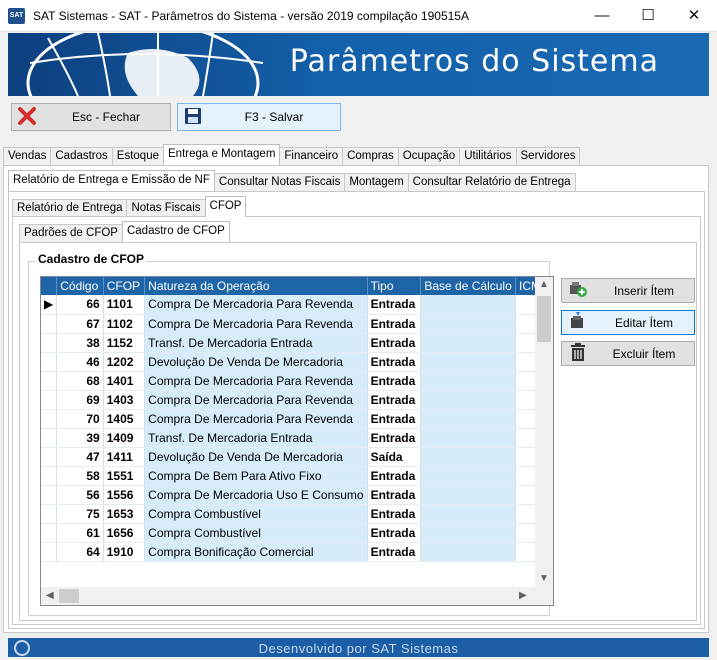 The height and width of the screenshot is (660, 717). I want to click on cell-codigo: 70, so click(80, 419).